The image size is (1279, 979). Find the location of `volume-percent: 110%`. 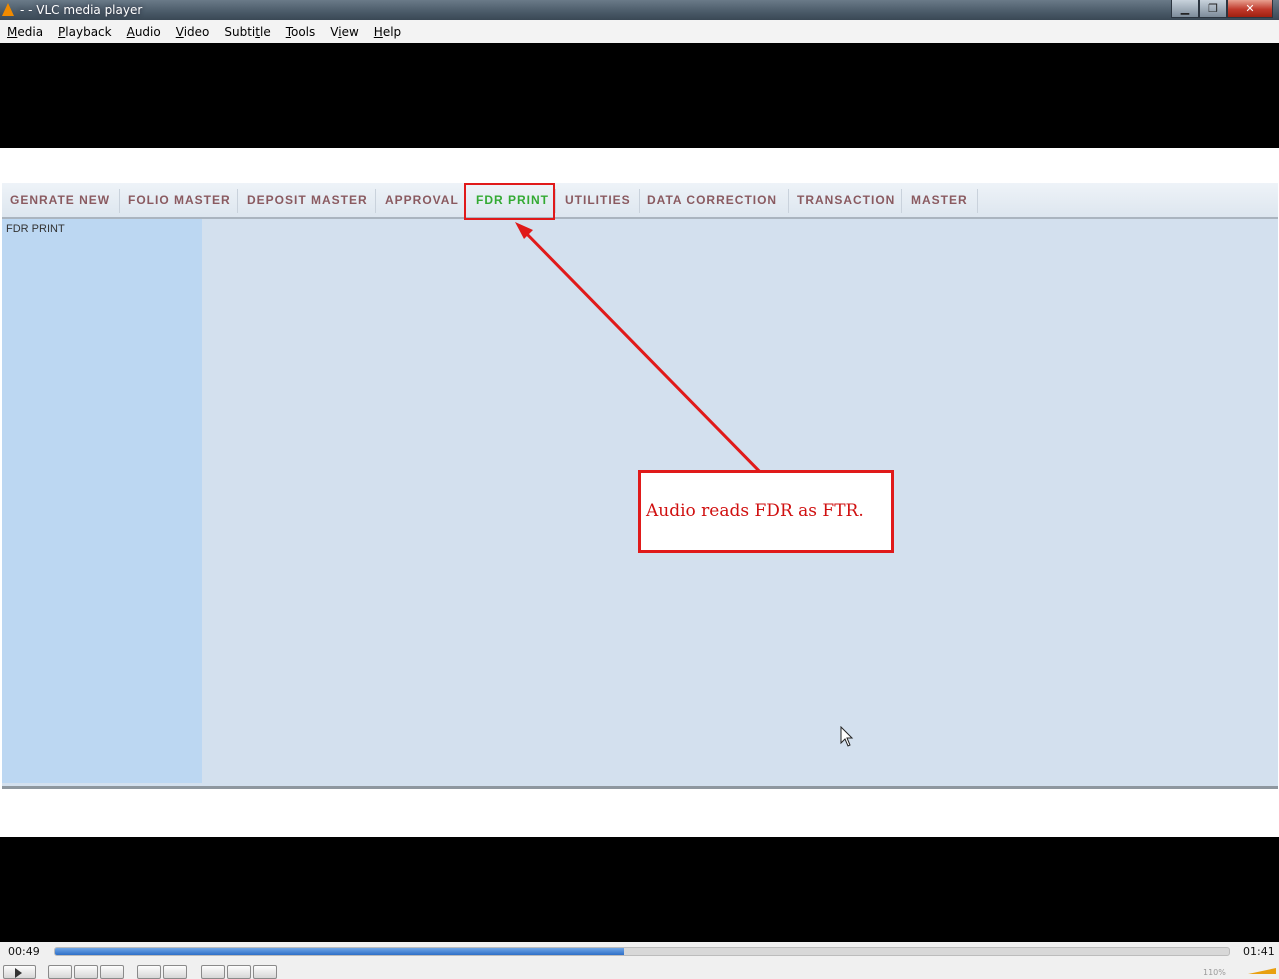

volume-percent: 110% is located at coordinates (1214, 972).